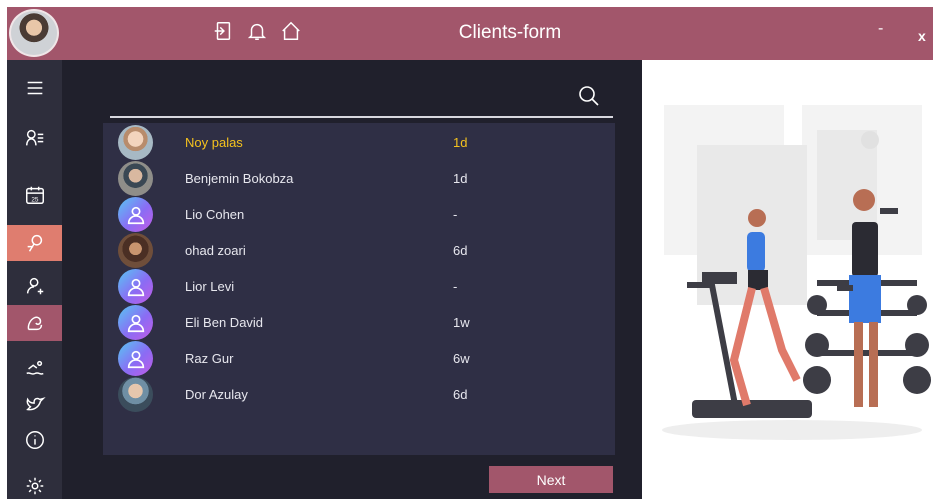 The height and width of the screenshot is (499, 933). I want to click on close-button: x, so click(922, 36).